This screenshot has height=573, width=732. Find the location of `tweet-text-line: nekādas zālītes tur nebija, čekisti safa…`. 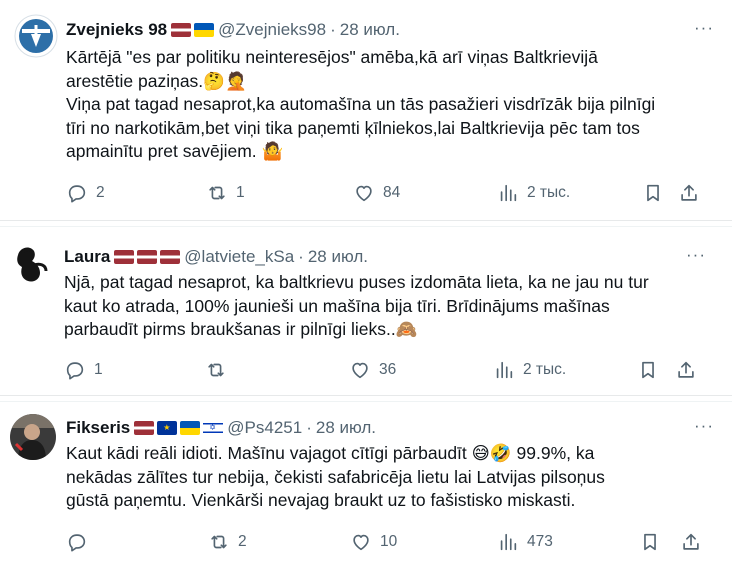

tweet-text-line: nekādas zālītes tur nebija, čekisti safa… is located at coordinates (335, 476).